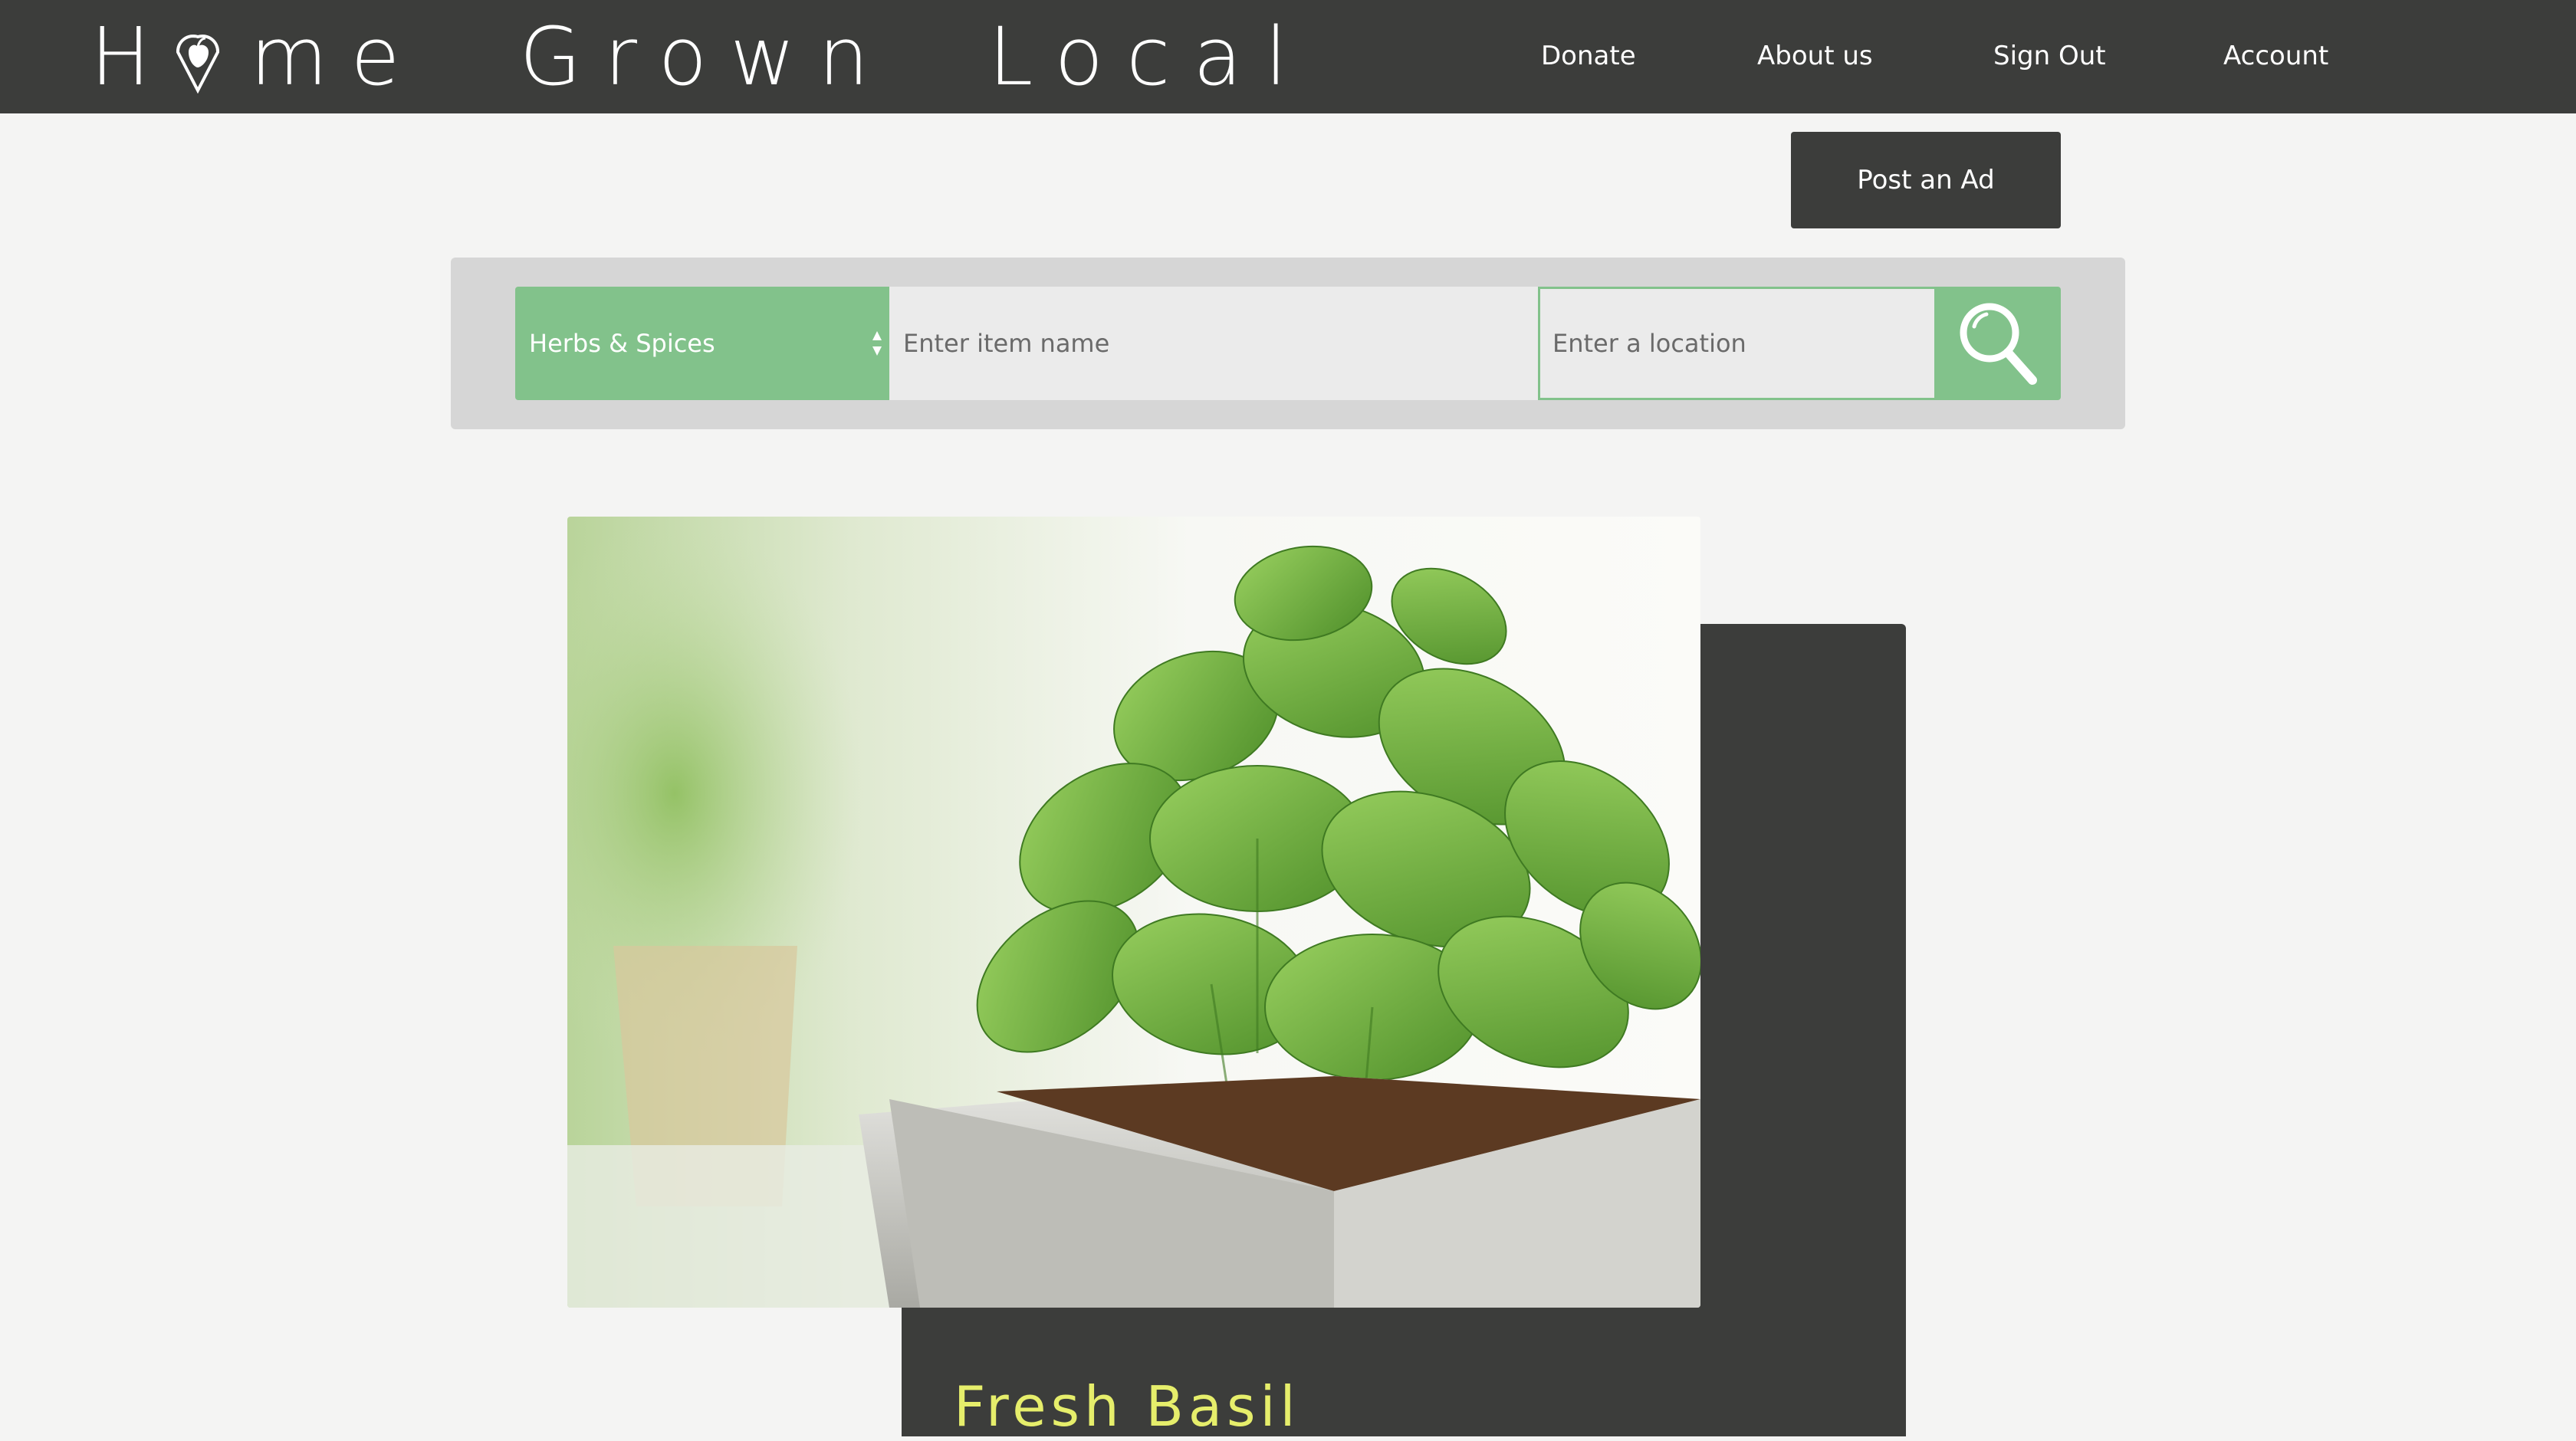 This screenshot has width=2576, height=1441. What do you see at coordinates (877, 343) in the screenshot?
I see `select-arrows-icon` at bounding box center [877, 343].